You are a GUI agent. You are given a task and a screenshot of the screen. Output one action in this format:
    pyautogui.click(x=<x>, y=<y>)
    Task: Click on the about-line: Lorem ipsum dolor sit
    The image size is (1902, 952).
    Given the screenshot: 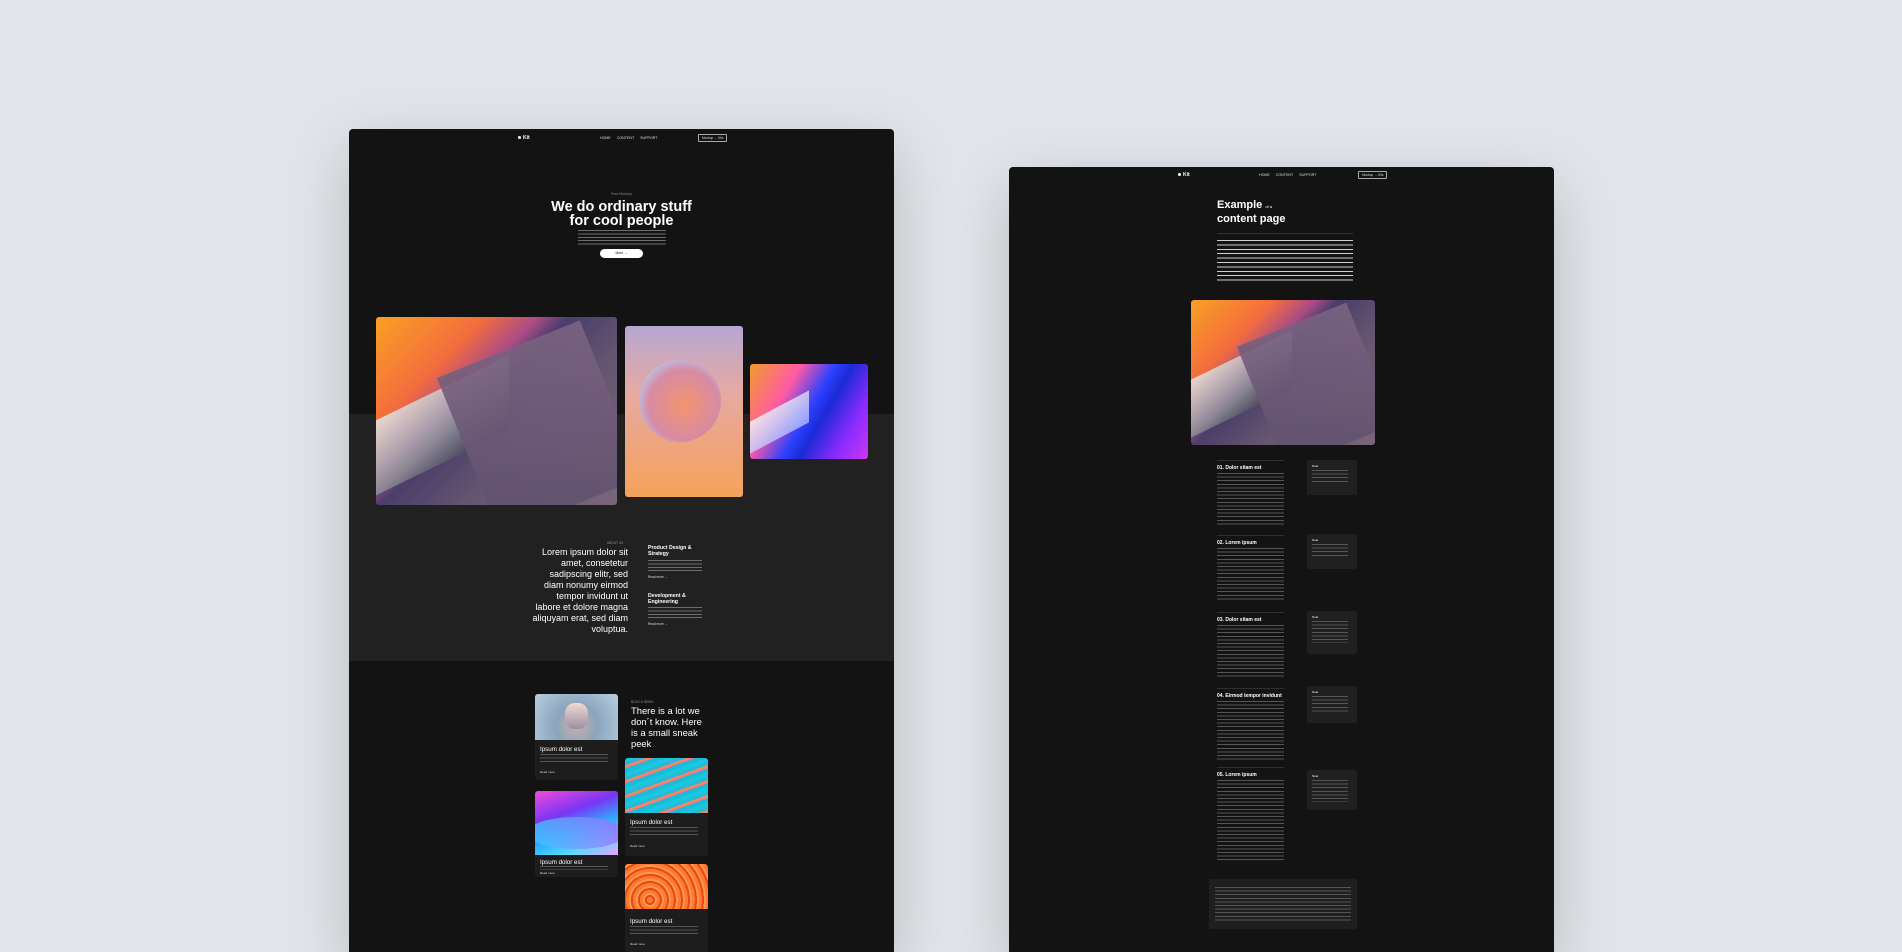 What is the action you would take?
    pyautogui.click(x=584, y=552)
    